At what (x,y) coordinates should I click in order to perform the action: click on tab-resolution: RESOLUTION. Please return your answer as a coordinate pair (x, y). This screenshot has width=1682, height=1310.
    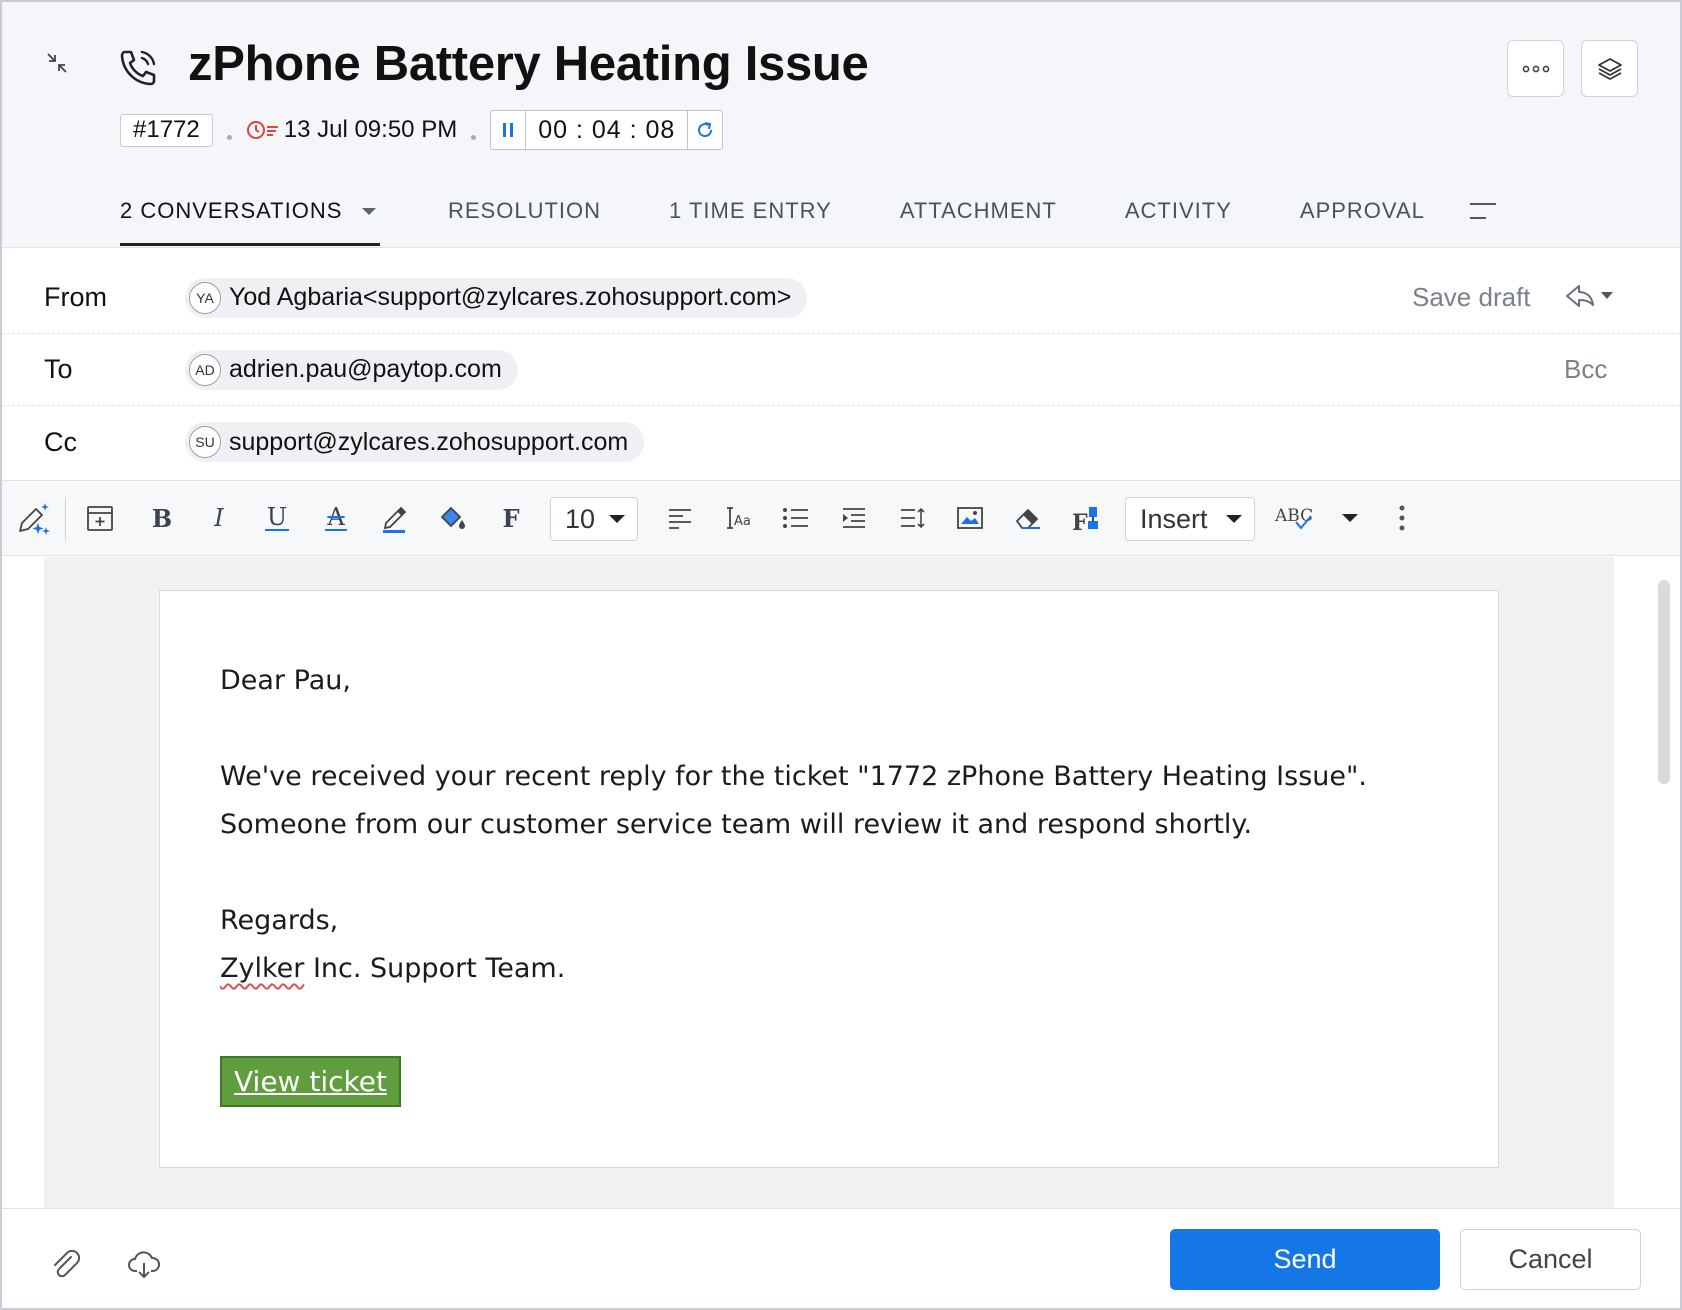
    Looking at the image, I should click on (524, 215).